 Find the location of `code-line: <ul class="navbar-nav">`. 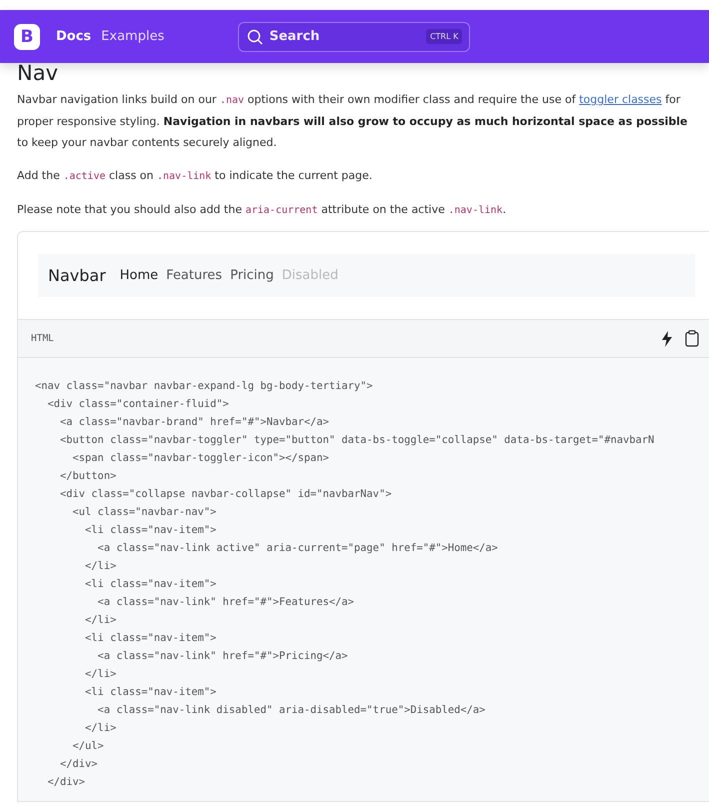

code-line: <ul class="navbar-nav"> is located at coordinates (145, 512).